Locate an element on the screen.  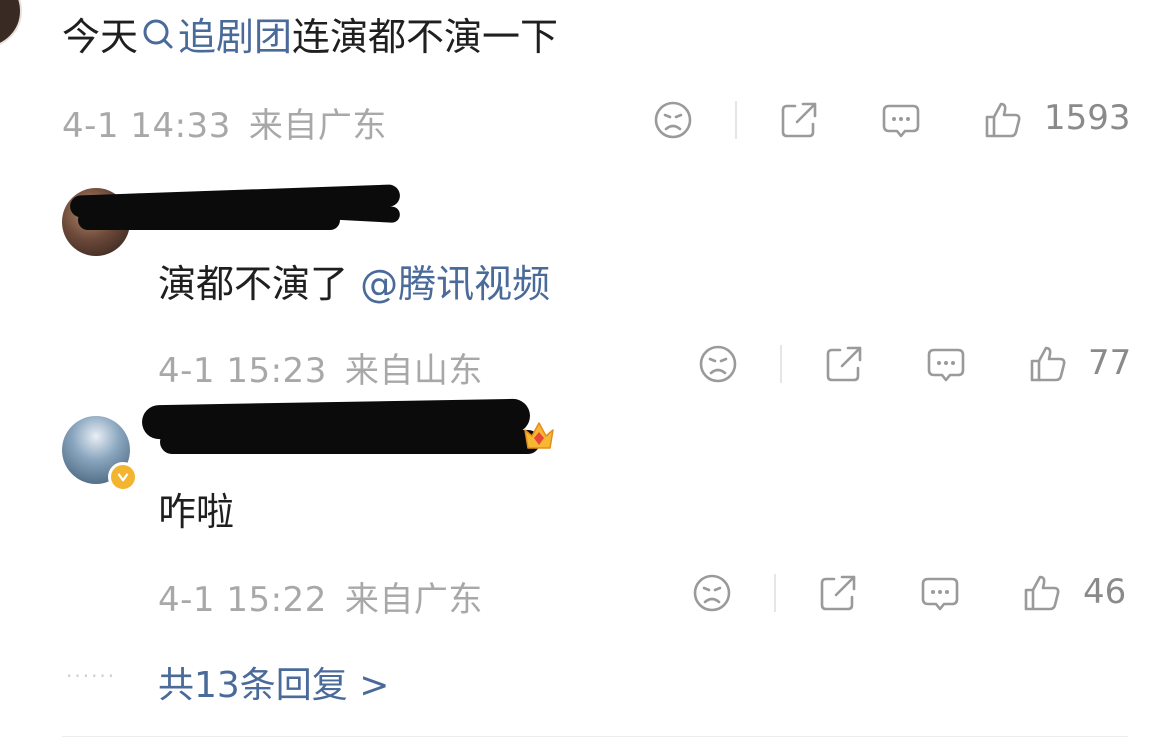
reply-text: 演都不演了 @腾讯视频 is located at coordinates (354, 284).